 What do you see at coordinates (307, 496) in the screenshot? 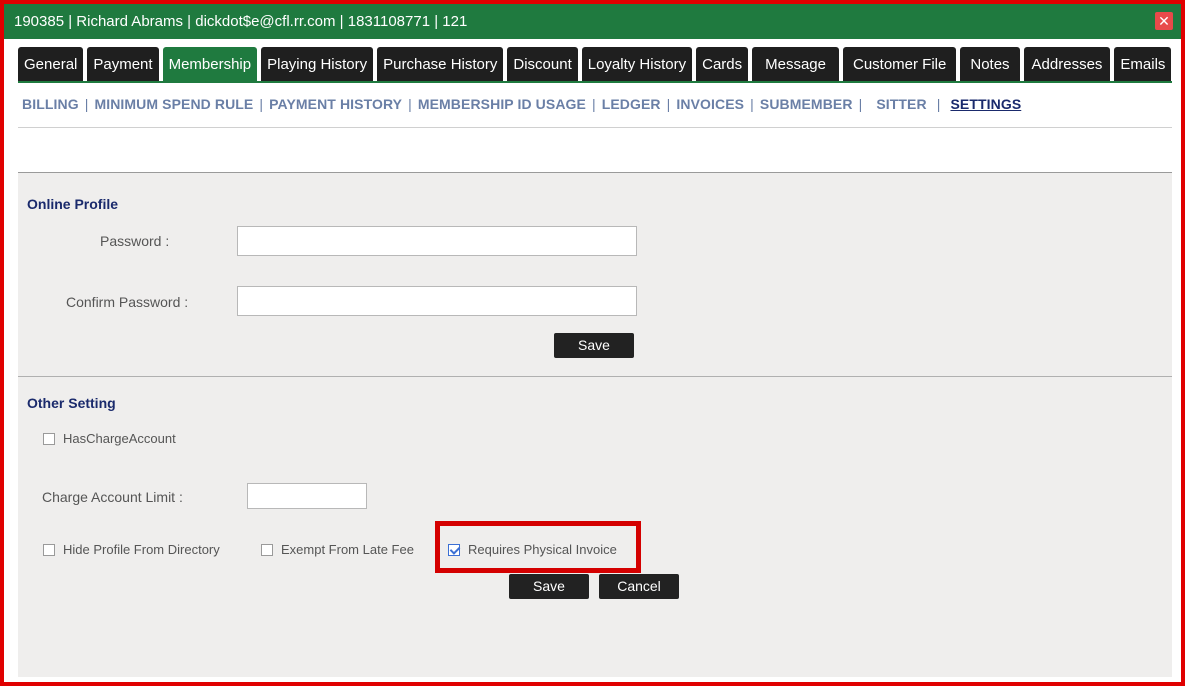
I see `charge-account-limit-input` at bounding box center [307, 496].